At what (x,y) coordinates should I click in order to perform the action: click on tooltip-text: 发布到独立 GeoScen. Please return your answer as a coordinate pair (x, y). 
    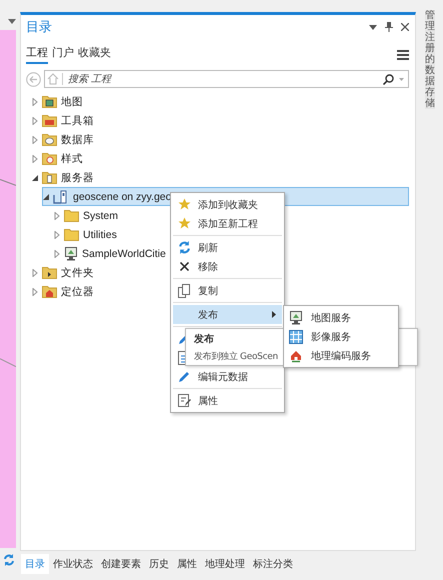
    Looking at the image, I should click on (236, 356).